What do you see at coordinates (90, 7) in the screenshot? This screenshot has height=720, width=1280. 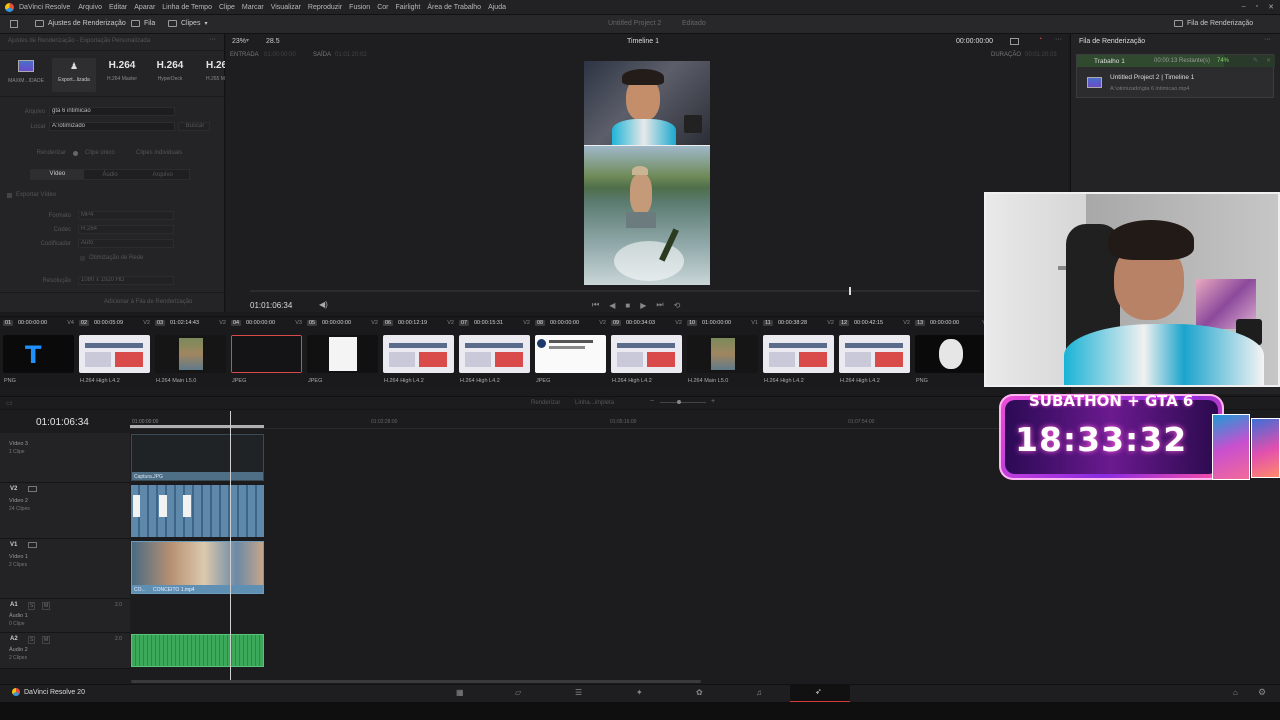 I see `menu-arquivo: Arquivo` at bounding box center [90, 7].